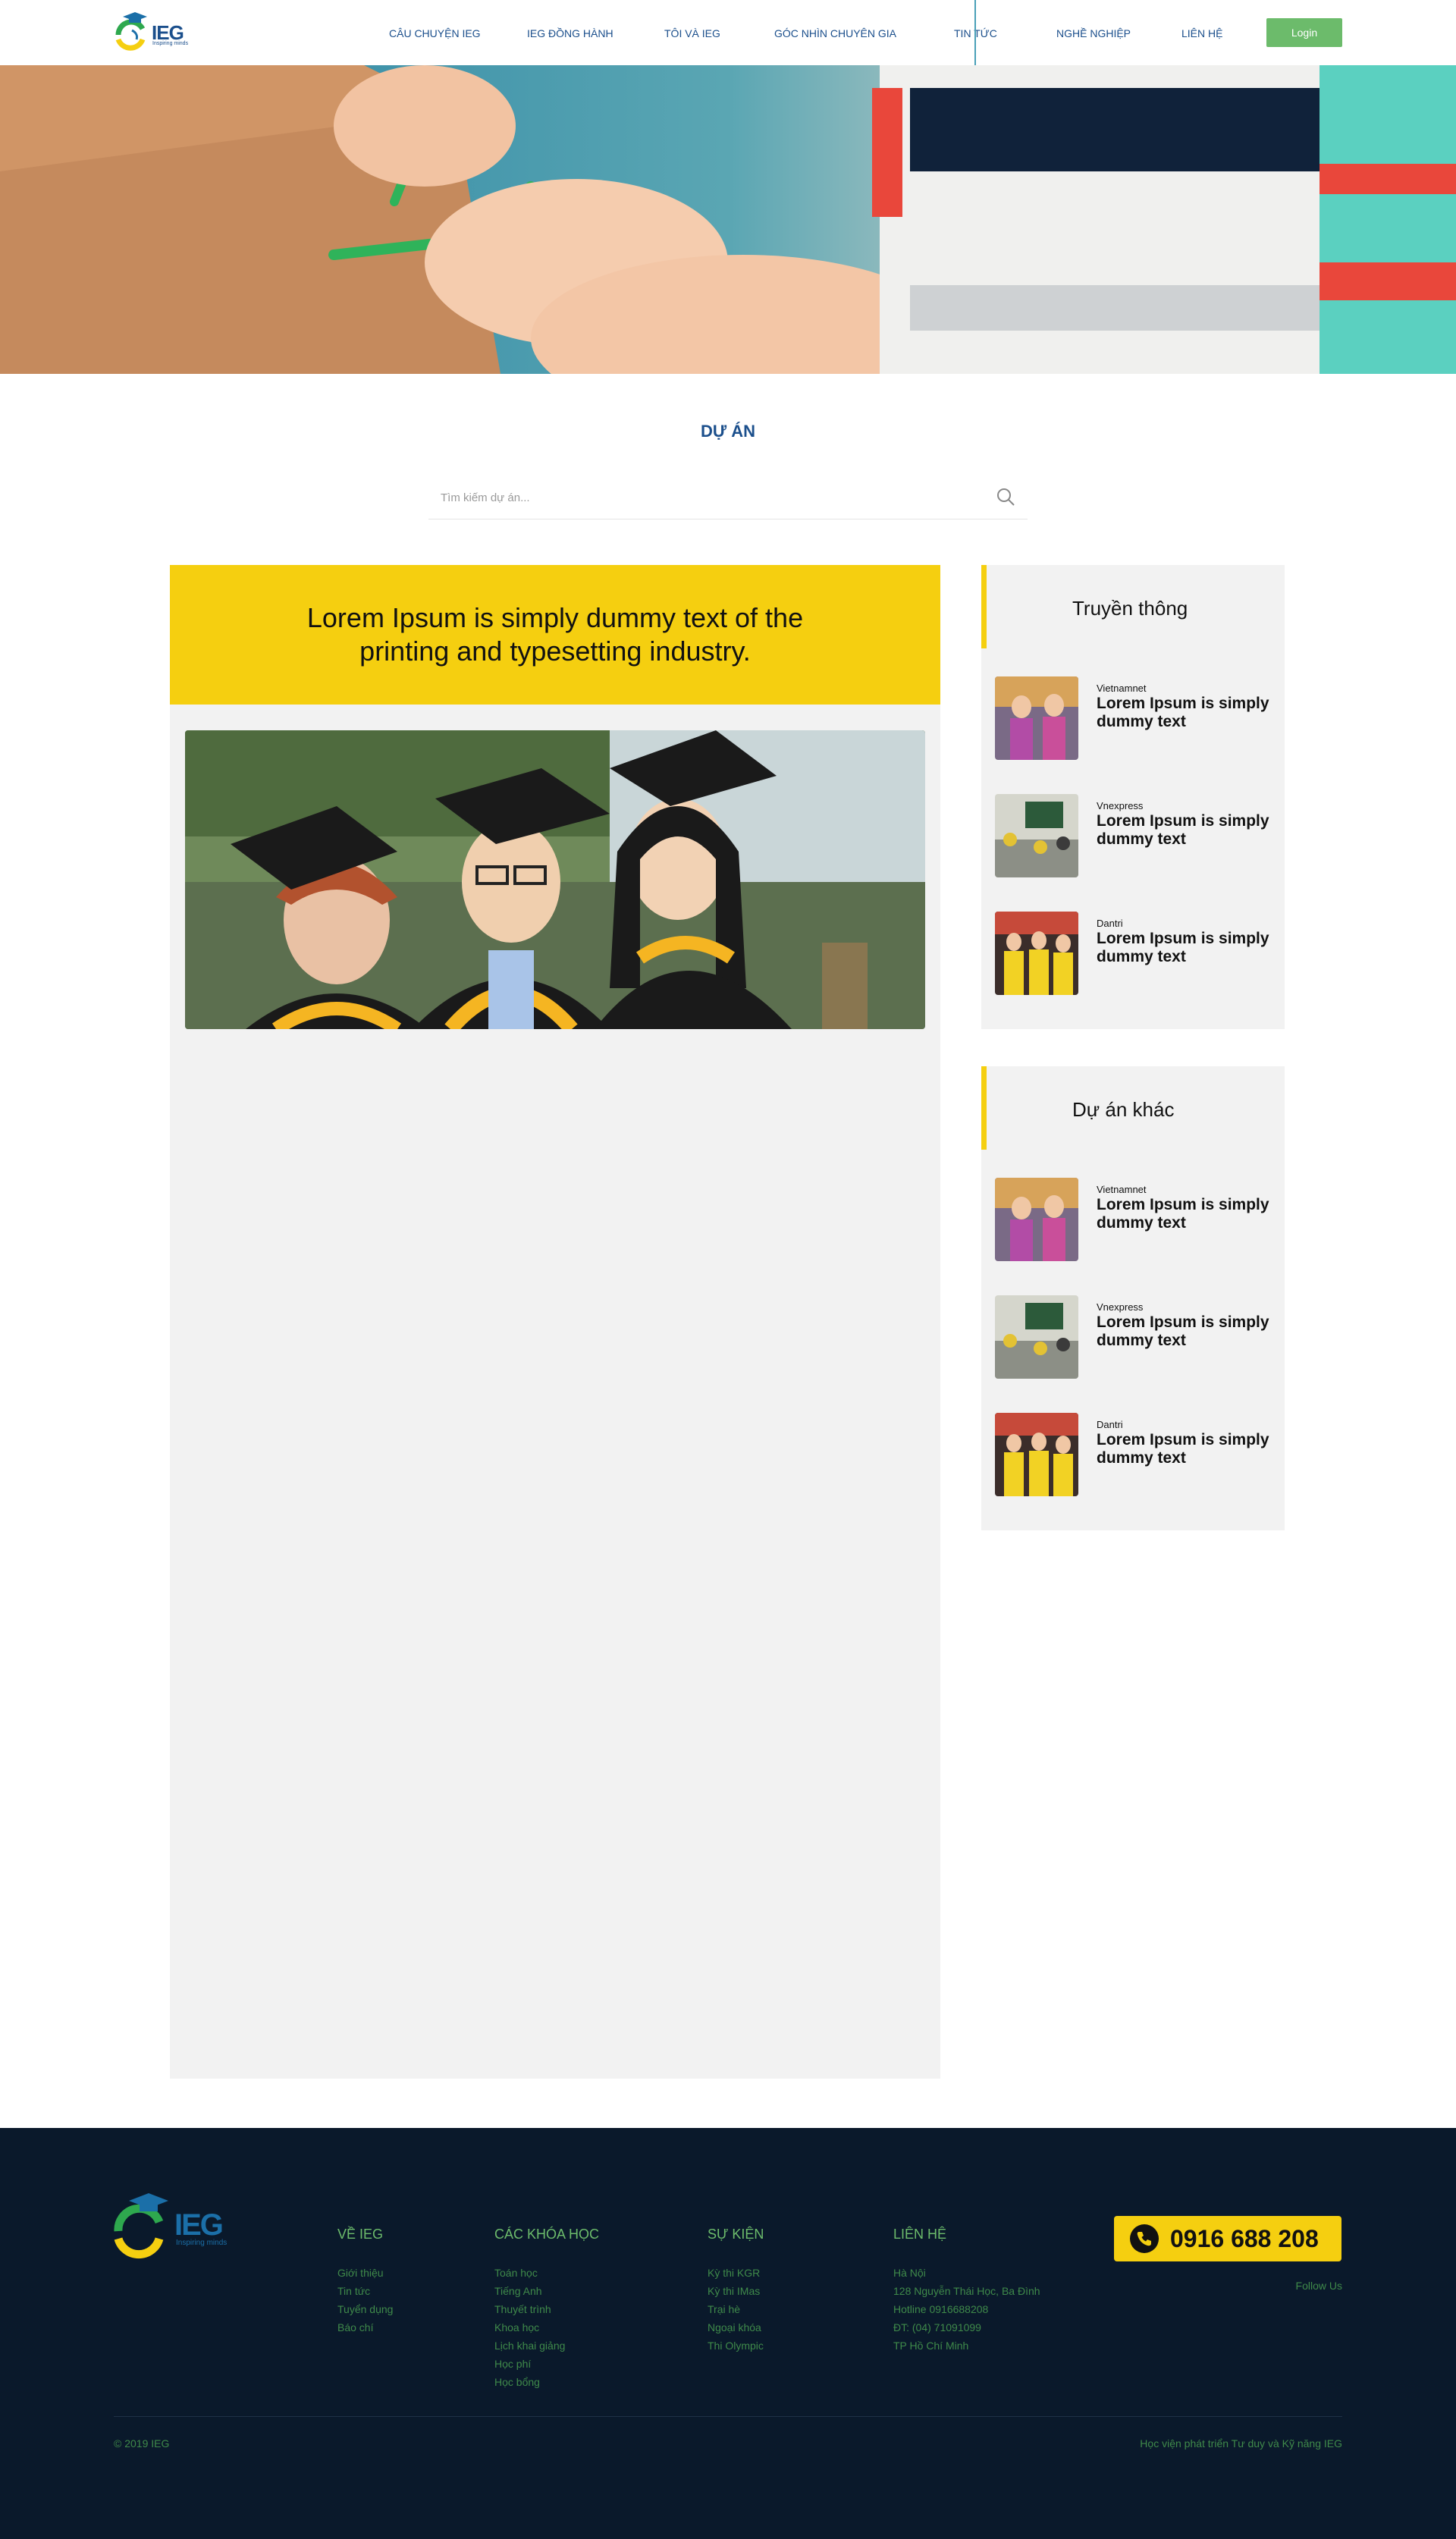 This screenshot has width=1456, height=2539. Describe the element at coordinates (931, 2346) in the screenshot. I see `contact-city-hcm: TP Hồ Chí Minh` at that location.